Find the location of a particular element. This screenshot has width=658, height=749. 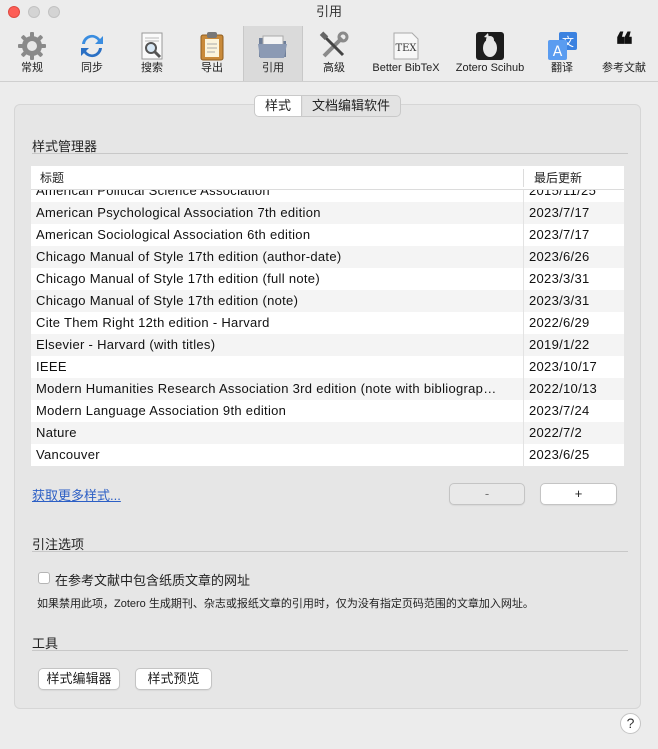

tab-styles: 样式 is located at coordinates (279, 106).